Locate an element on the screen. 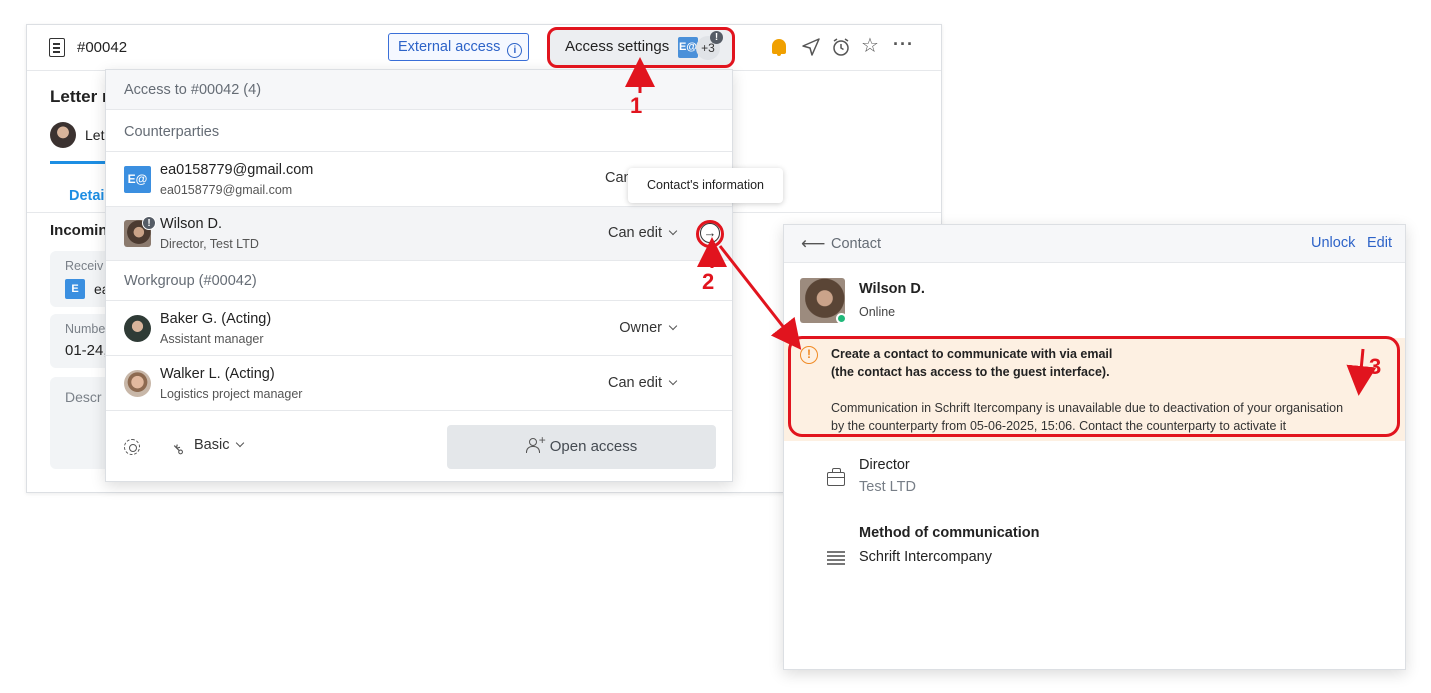 The image size is (1431, 693). gear-icon is located at coordinates (132, 447).